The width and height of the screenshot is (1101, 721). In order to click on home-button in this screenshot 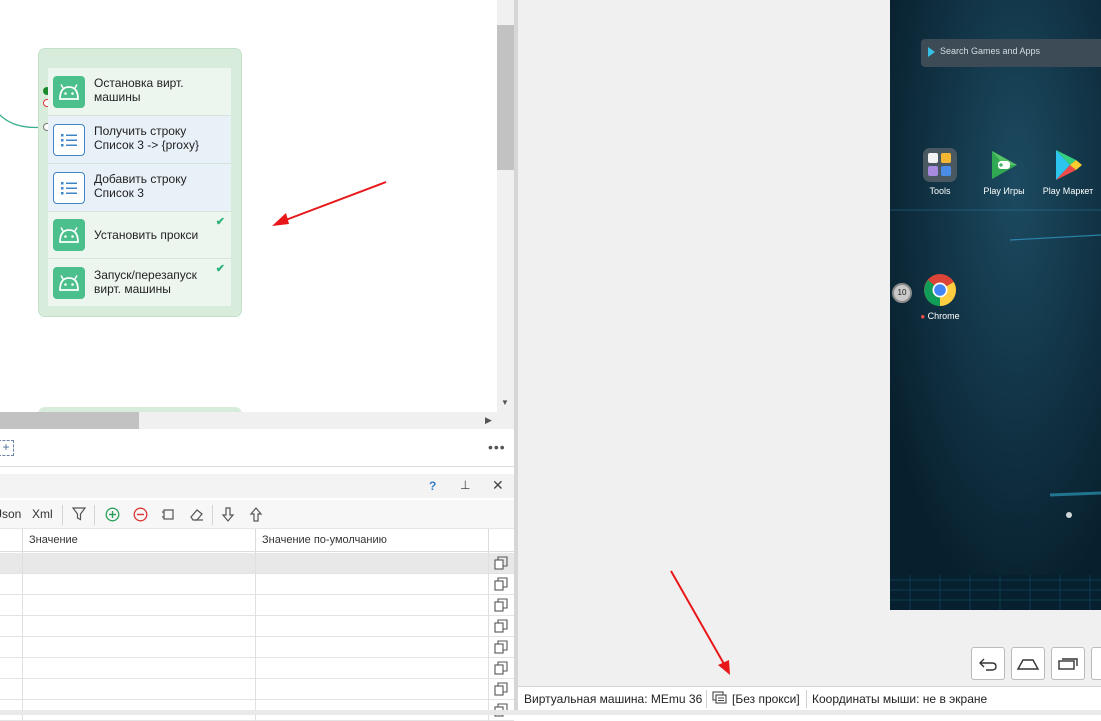, I will do `click(1028, 663)`.